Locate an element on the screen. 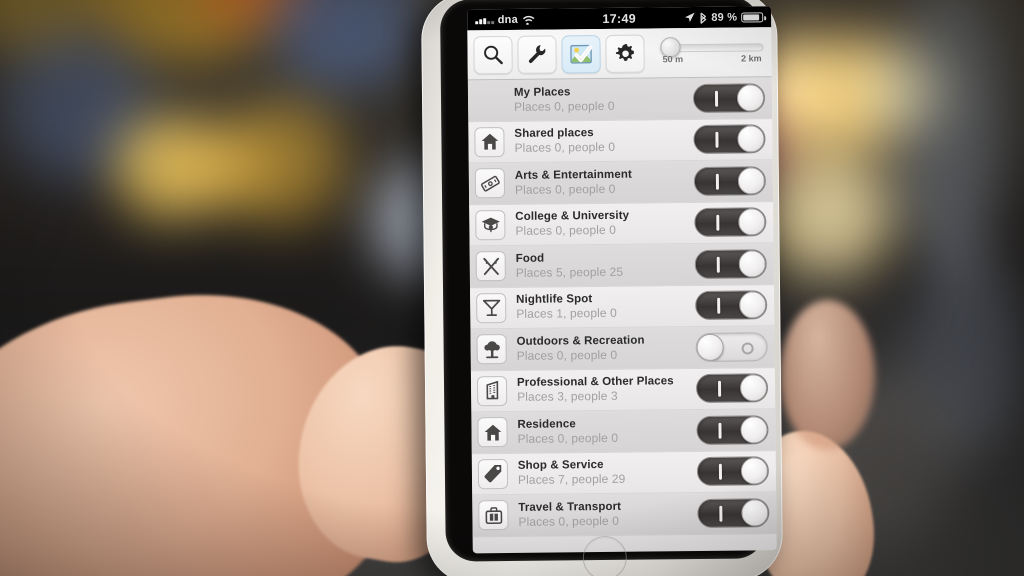  row-text: College & University Places 0, people 0 is located at coordinates (603, 223).